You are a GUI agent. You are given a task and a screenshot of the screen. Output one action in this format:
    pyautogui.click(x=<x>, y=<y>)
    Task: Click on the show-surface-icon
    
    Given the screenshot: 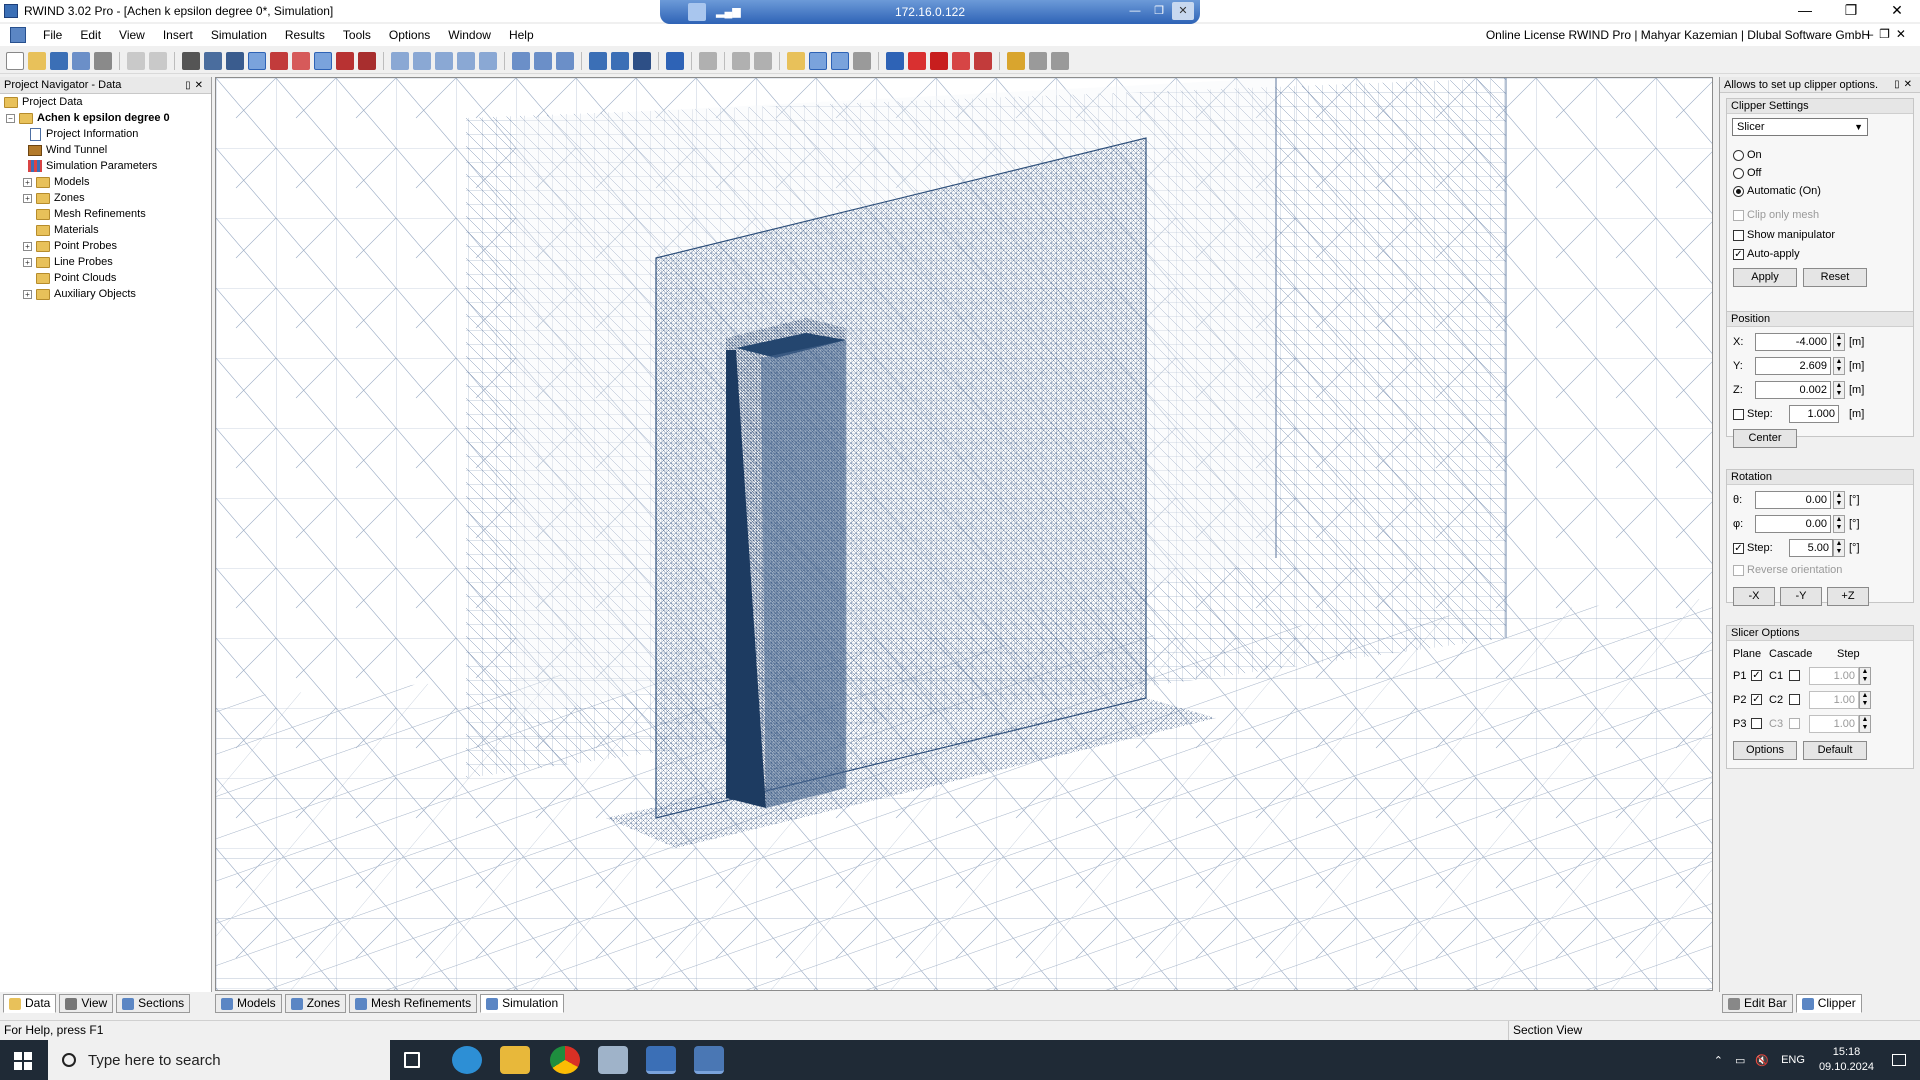 What is the action you would take?
    pyautogui.click(x=367, y=60)
    